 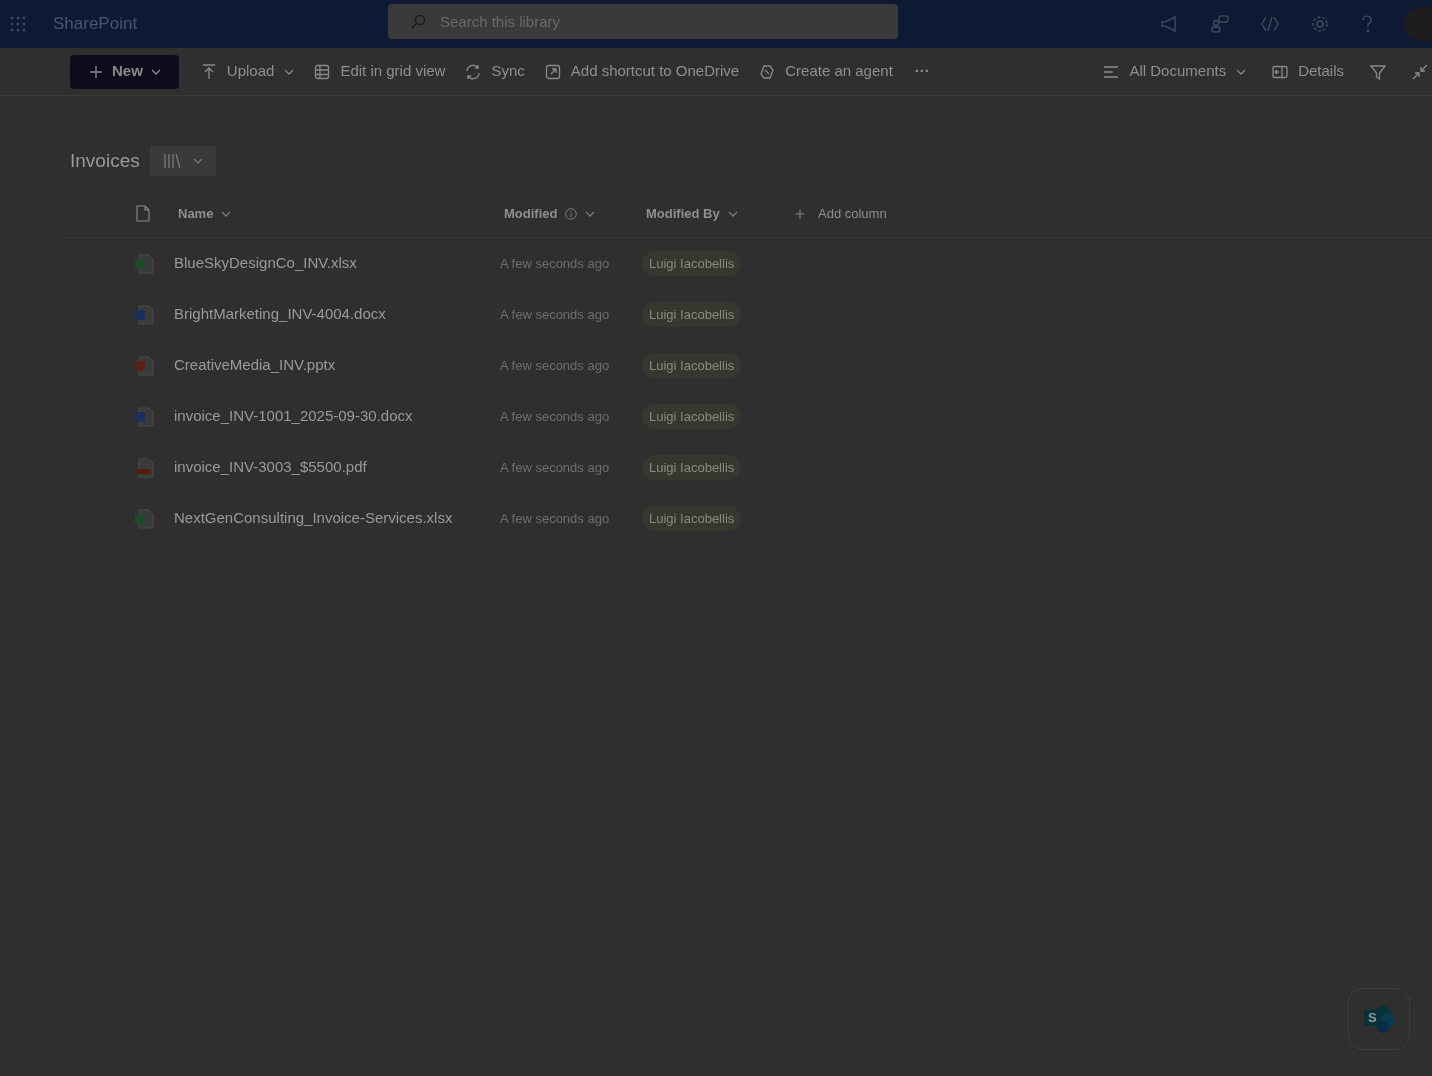 What do you see at coordinates (105, 160) in the screenshot?
I see `library-title: Invoices` at bounding box center [105, 160].